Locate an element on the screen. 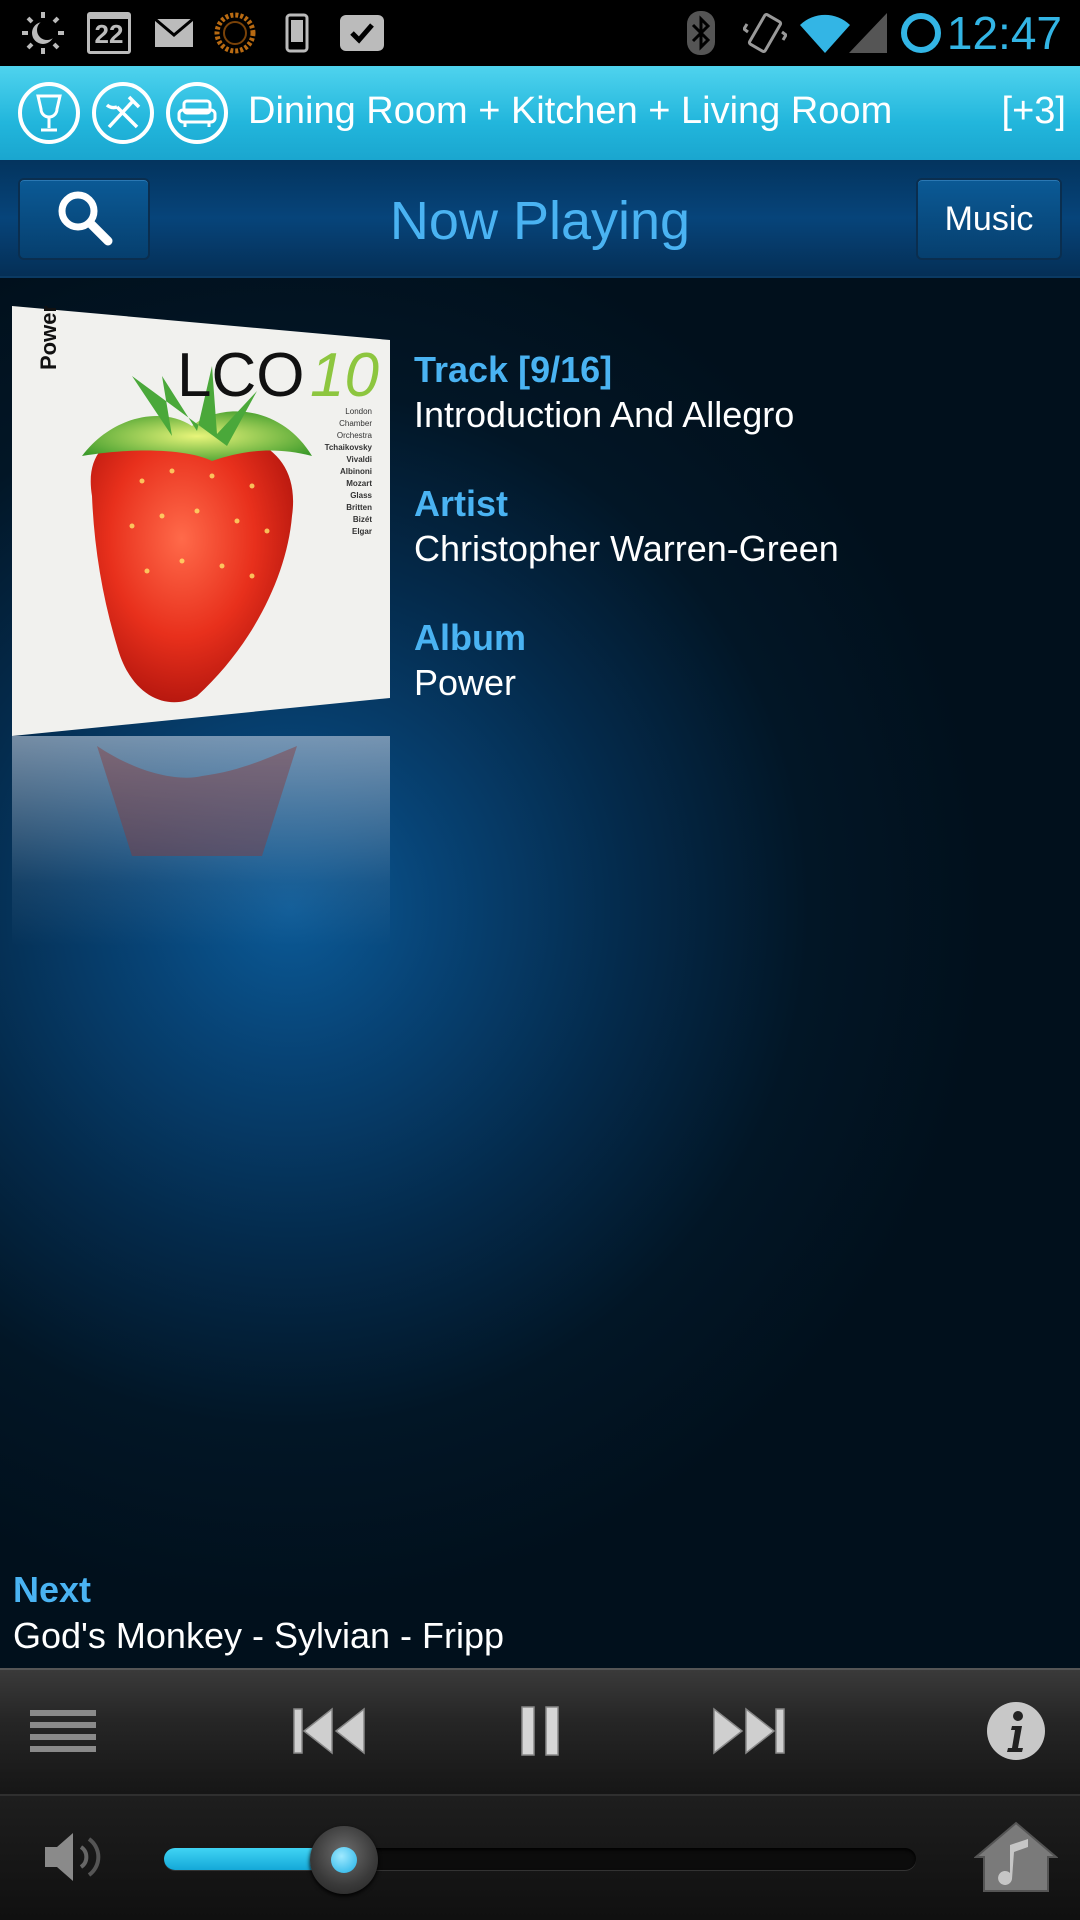  album-listing-item: Glass is located at coordinates (361, 495).